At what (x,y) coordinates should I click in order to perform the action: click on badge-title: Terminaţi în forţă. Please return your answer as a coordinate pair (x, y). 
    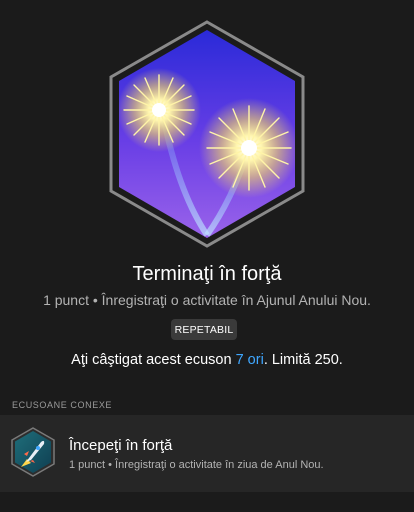
    Looking at the image, I should click on (207, 274).